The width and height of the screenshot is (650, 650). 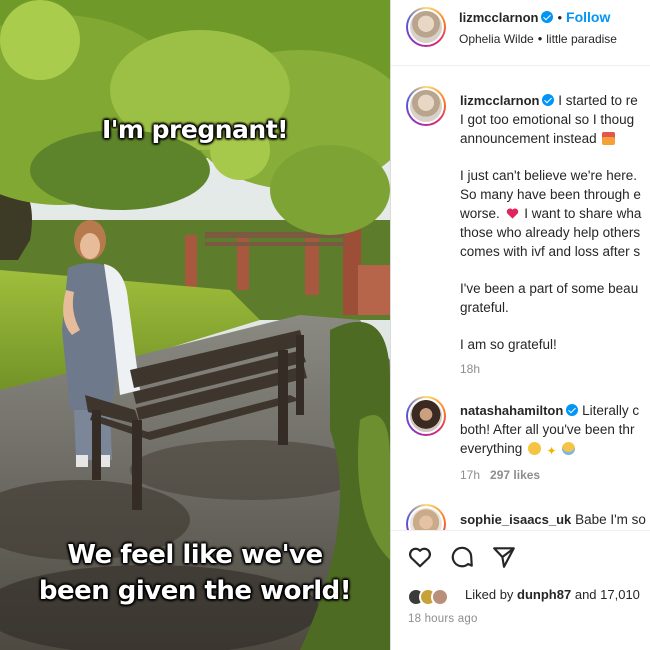 What do you see at coordinates (515, 519) in the screenshot?
I see `commenter-username: sophie_isaacs_uk` at bounding box center [515, 519].